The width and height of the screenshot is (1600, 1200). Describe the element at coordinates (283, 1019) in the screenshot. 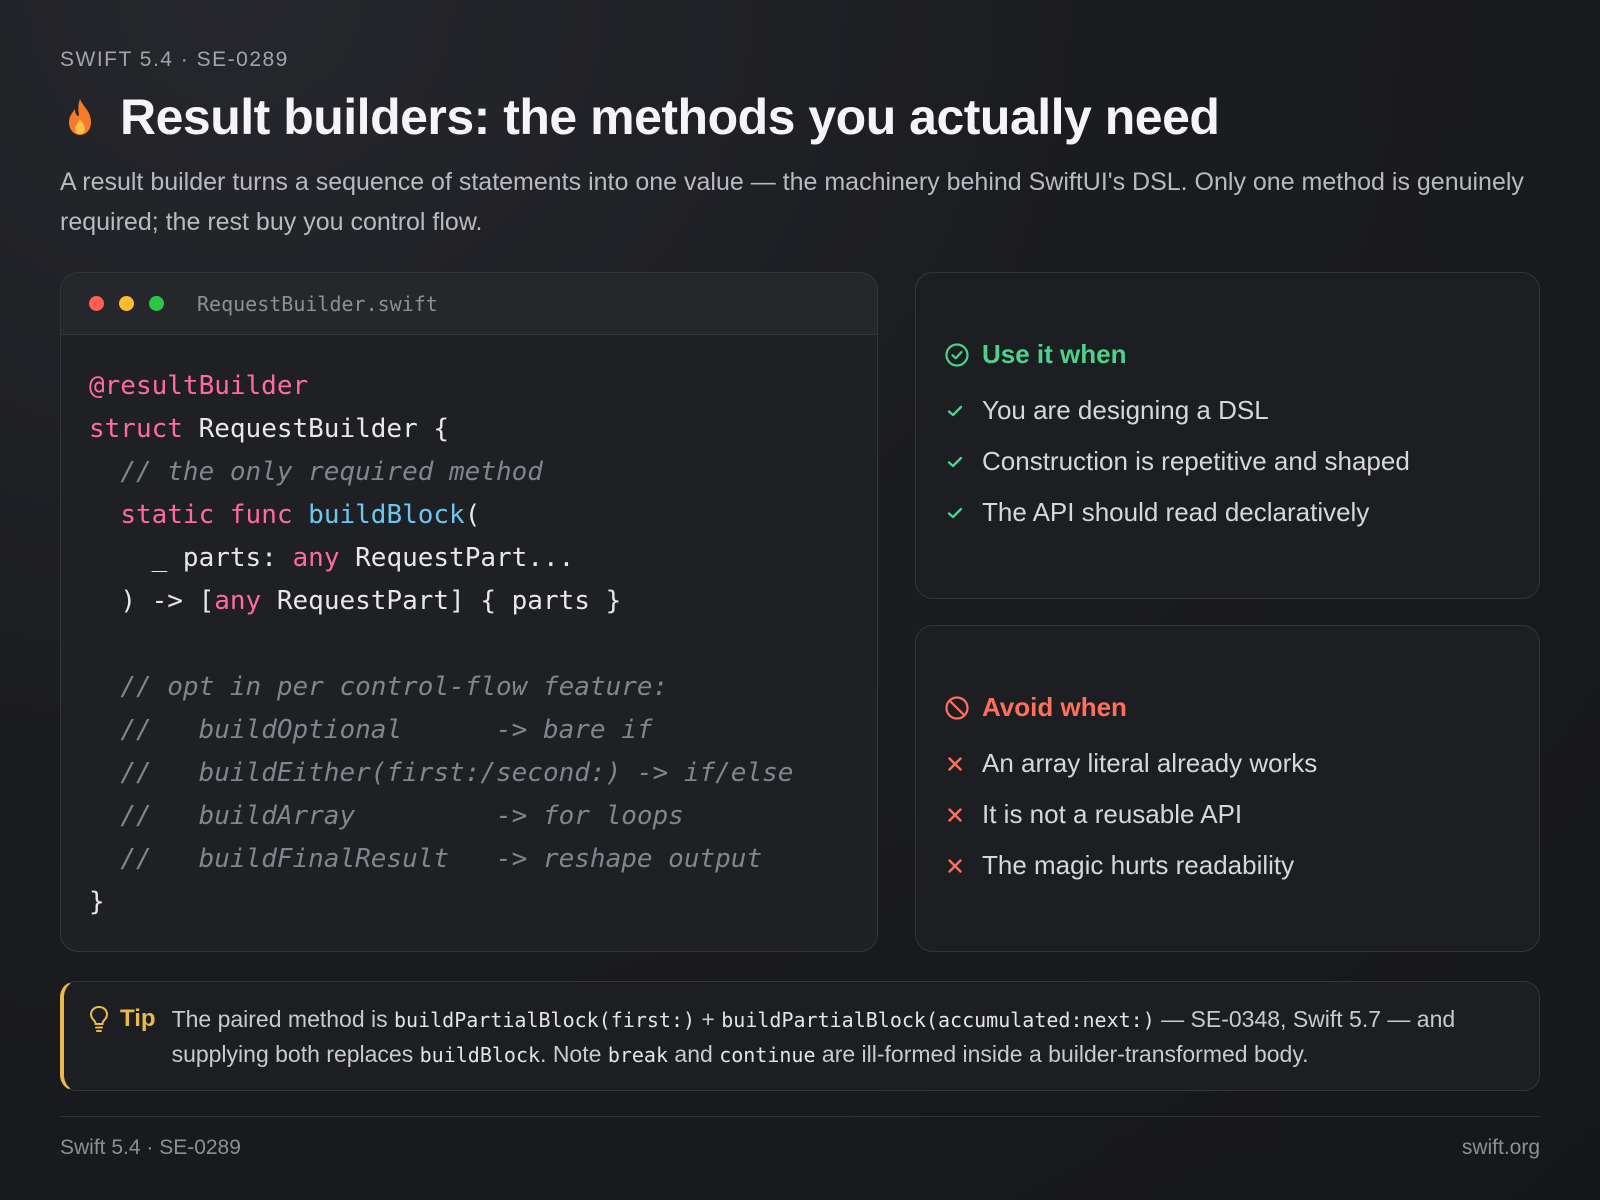

I see `tip-text-1: The paired method is` at that location.